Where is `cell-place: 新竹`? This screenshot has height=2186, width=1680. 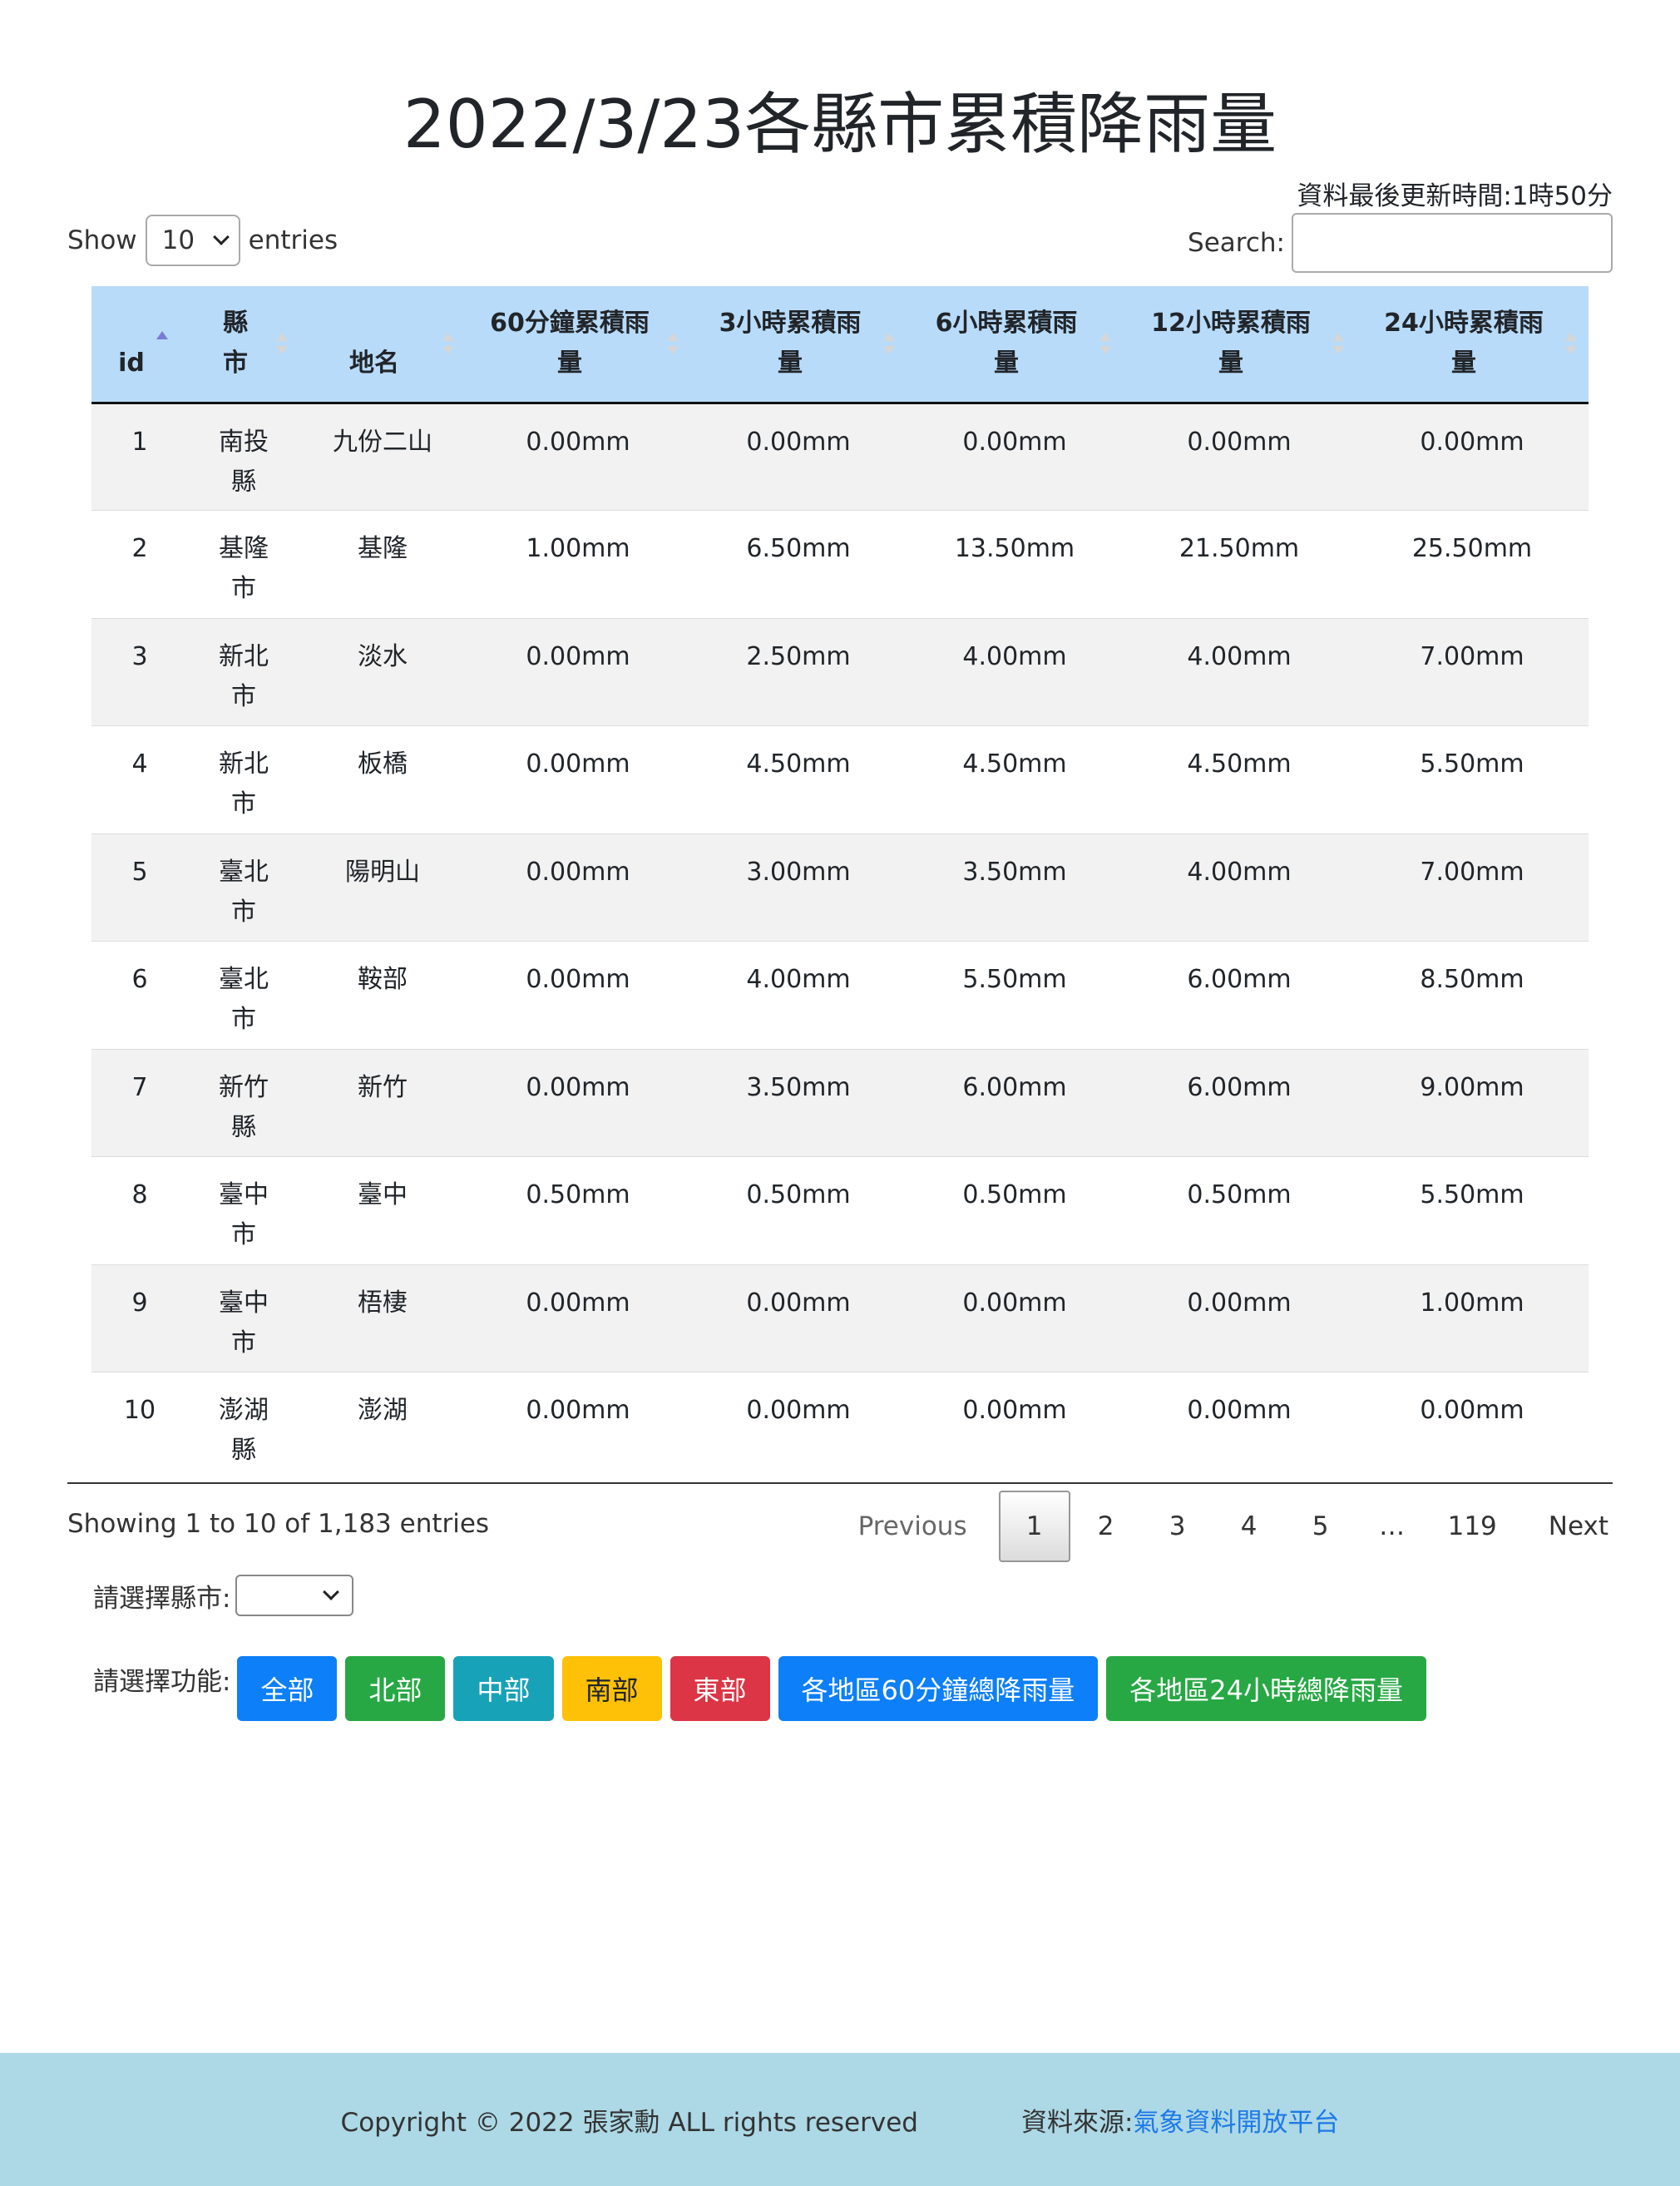
cell-place: 新竹 is located at coordinates (383, 1087).